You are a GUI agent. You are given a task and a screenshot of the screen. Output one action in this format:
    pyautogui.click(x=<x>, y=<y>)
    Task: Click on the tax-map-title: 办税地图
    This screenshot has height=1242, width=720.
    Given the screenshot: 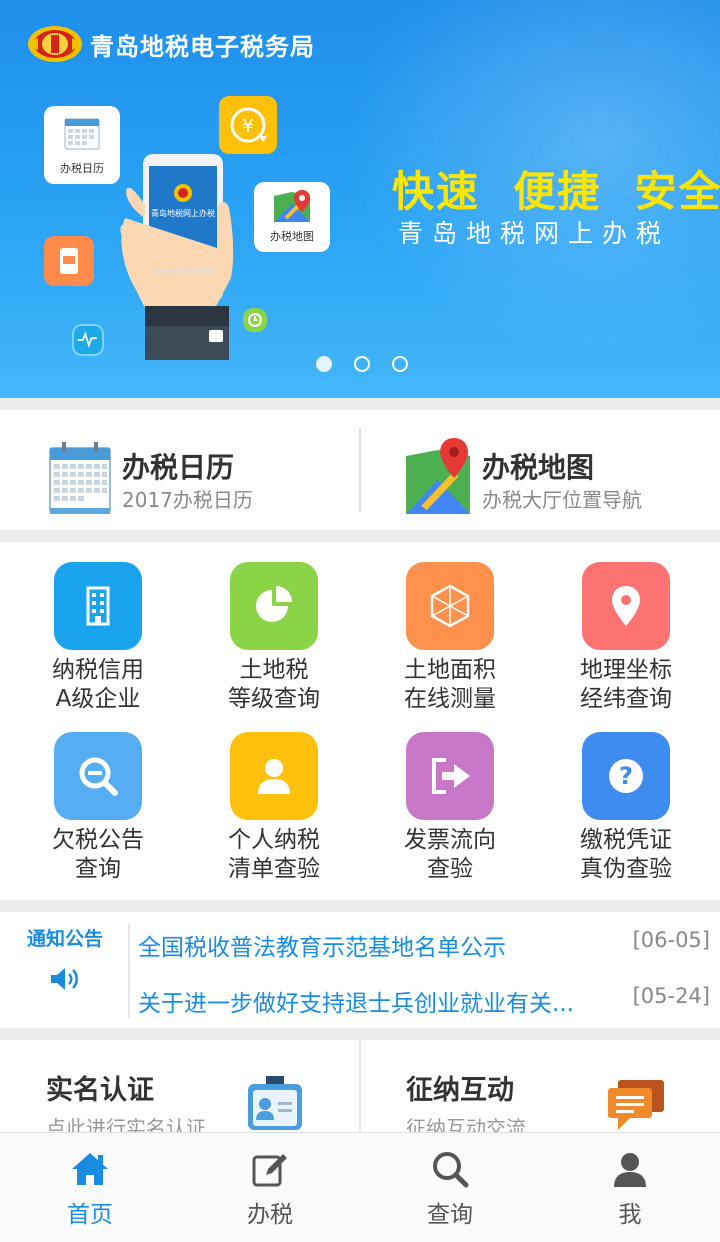 What is the action you would take?
    pyautogui.click(x=538, y=467)
    